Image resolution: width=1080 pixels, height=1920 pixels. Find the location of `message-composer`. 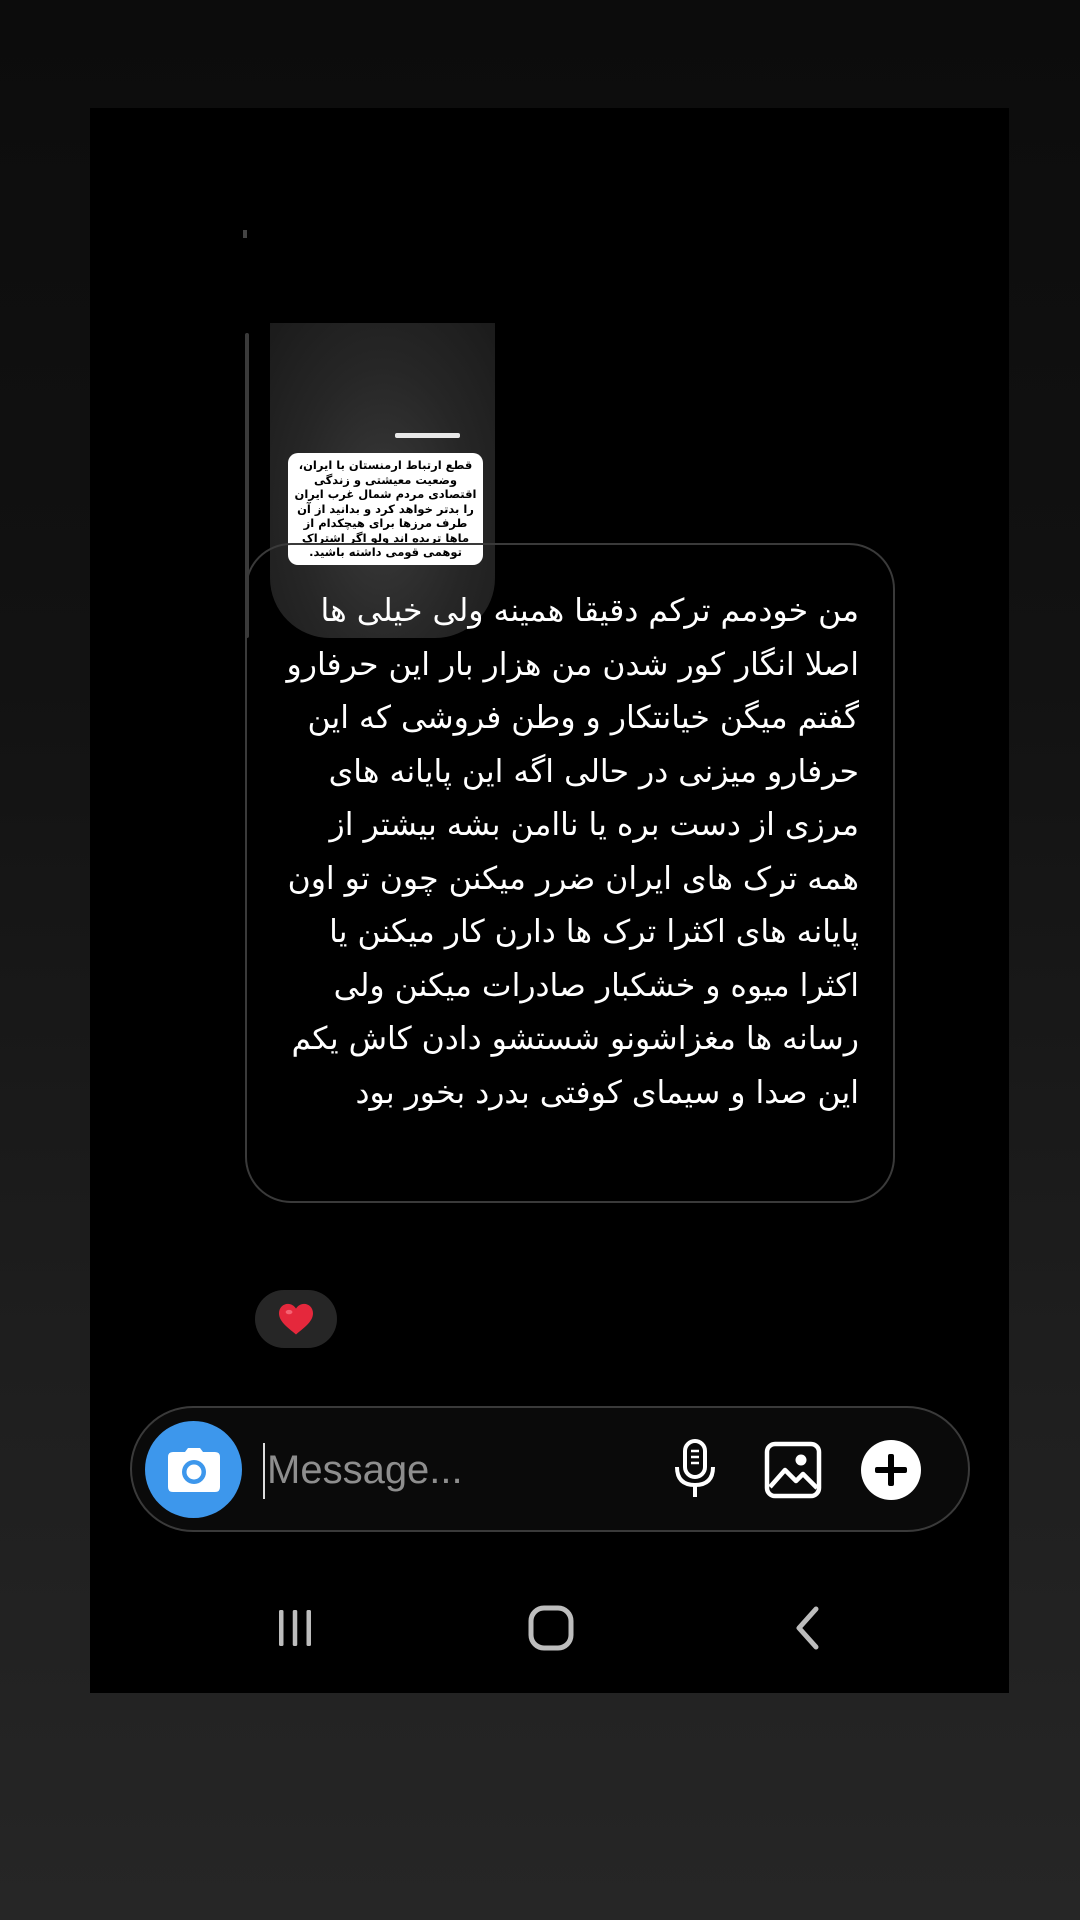

message-composer is located at coordinates (550, 1469).